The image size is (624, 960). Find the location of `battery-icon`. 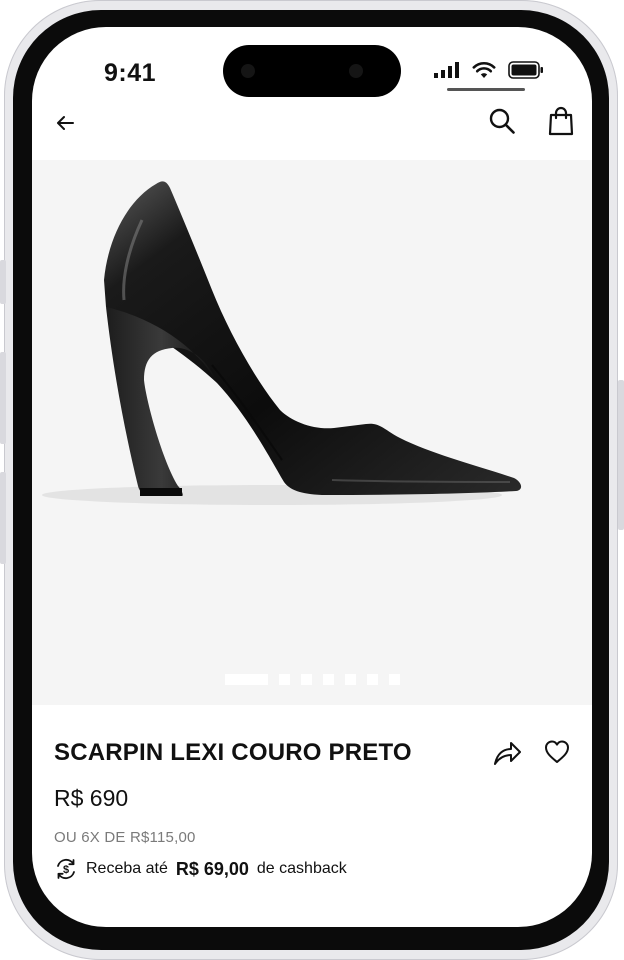

battery-icon is located at coordinates (525, 70).